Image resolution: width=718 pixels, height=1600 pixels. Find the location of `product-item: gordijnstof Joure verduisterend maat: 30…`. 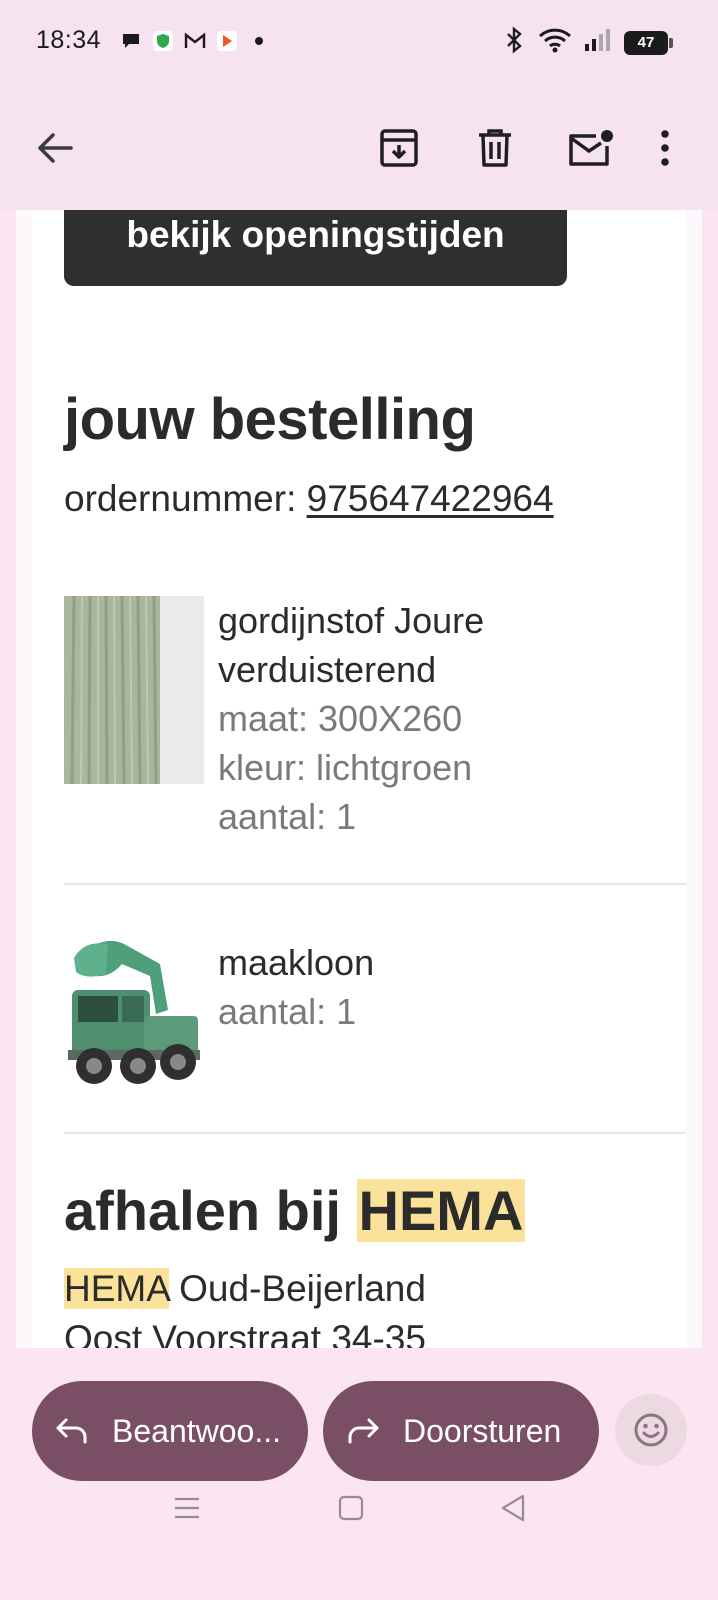

product-item: gordijnstof Joure verduisterend maat: 30… is located at coordinates (375, 716).